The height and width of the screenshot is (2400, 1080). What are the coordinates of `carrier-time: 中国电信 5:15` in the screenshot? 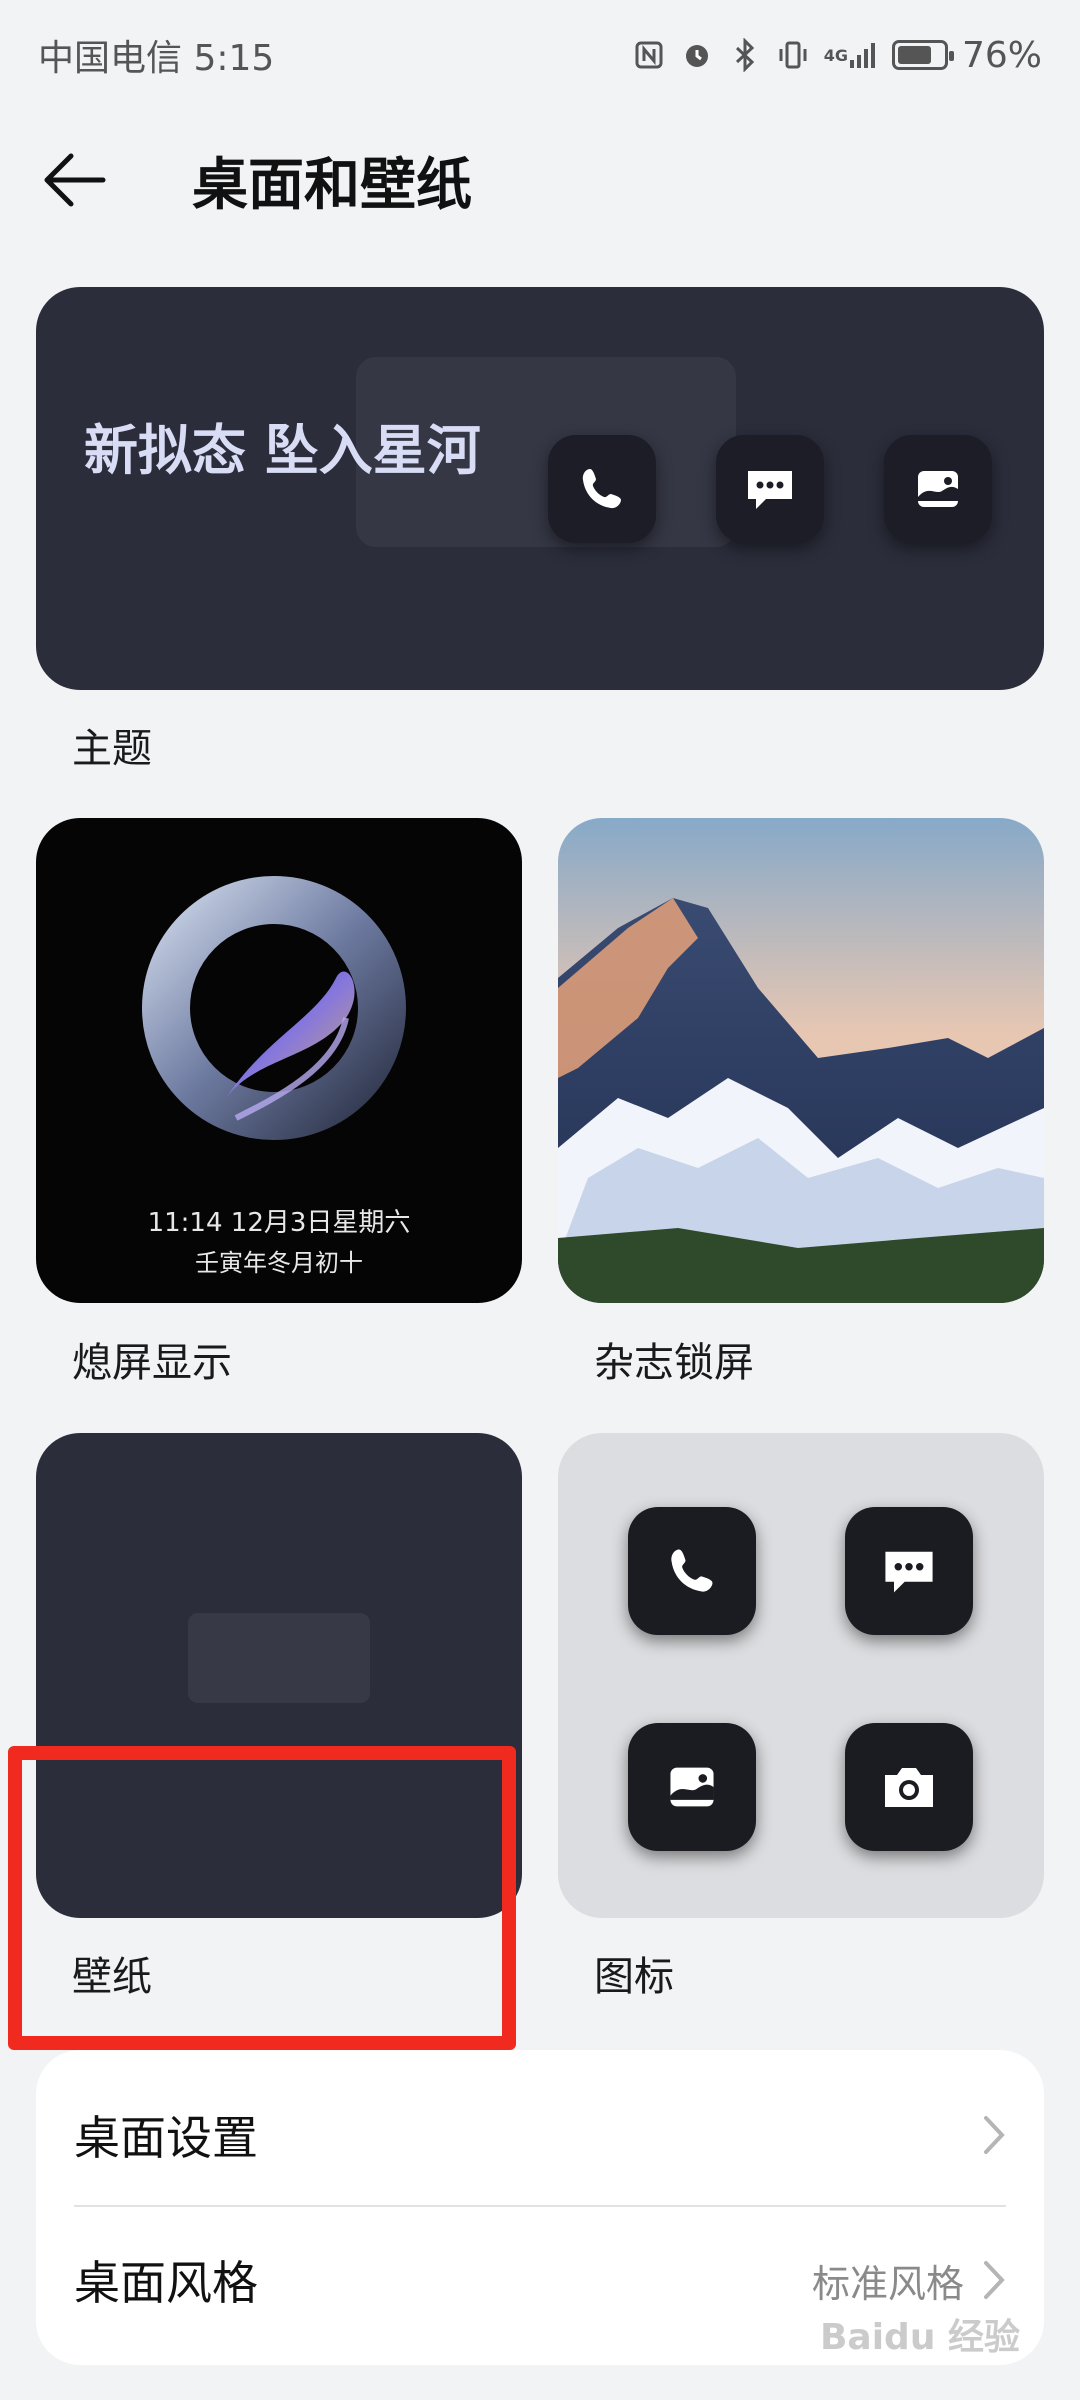 It's located at (156, 58).